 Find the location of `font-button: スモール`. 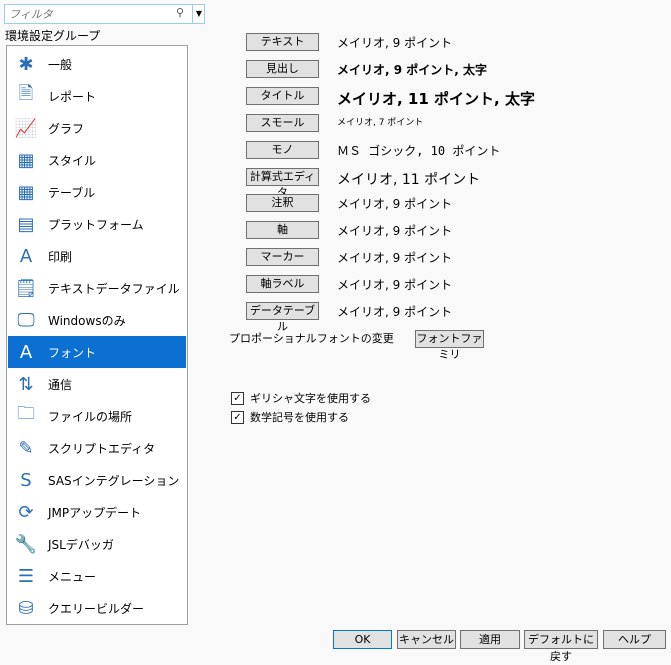

font-button: スモール is located at coordinates (282, 123).